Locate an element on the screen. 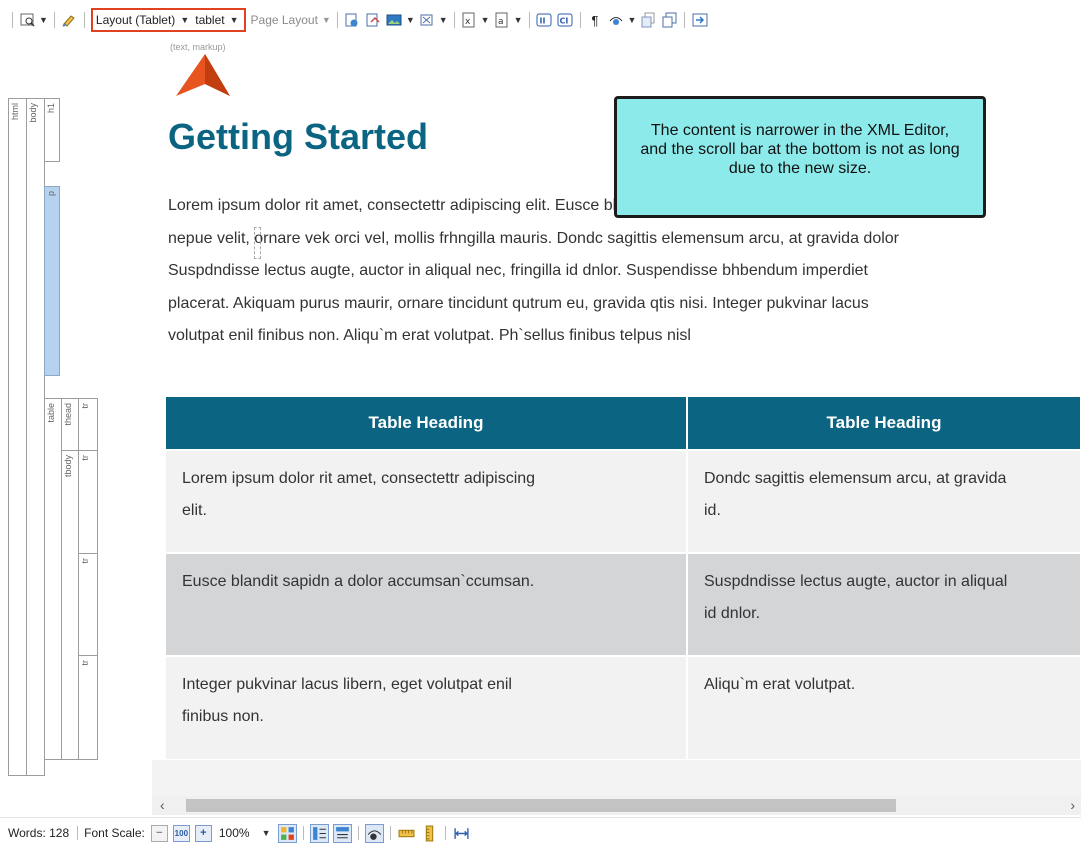 This screenshot has width=1081, height=848. vertical-ruler-icon is located at coordinates (429, 833).